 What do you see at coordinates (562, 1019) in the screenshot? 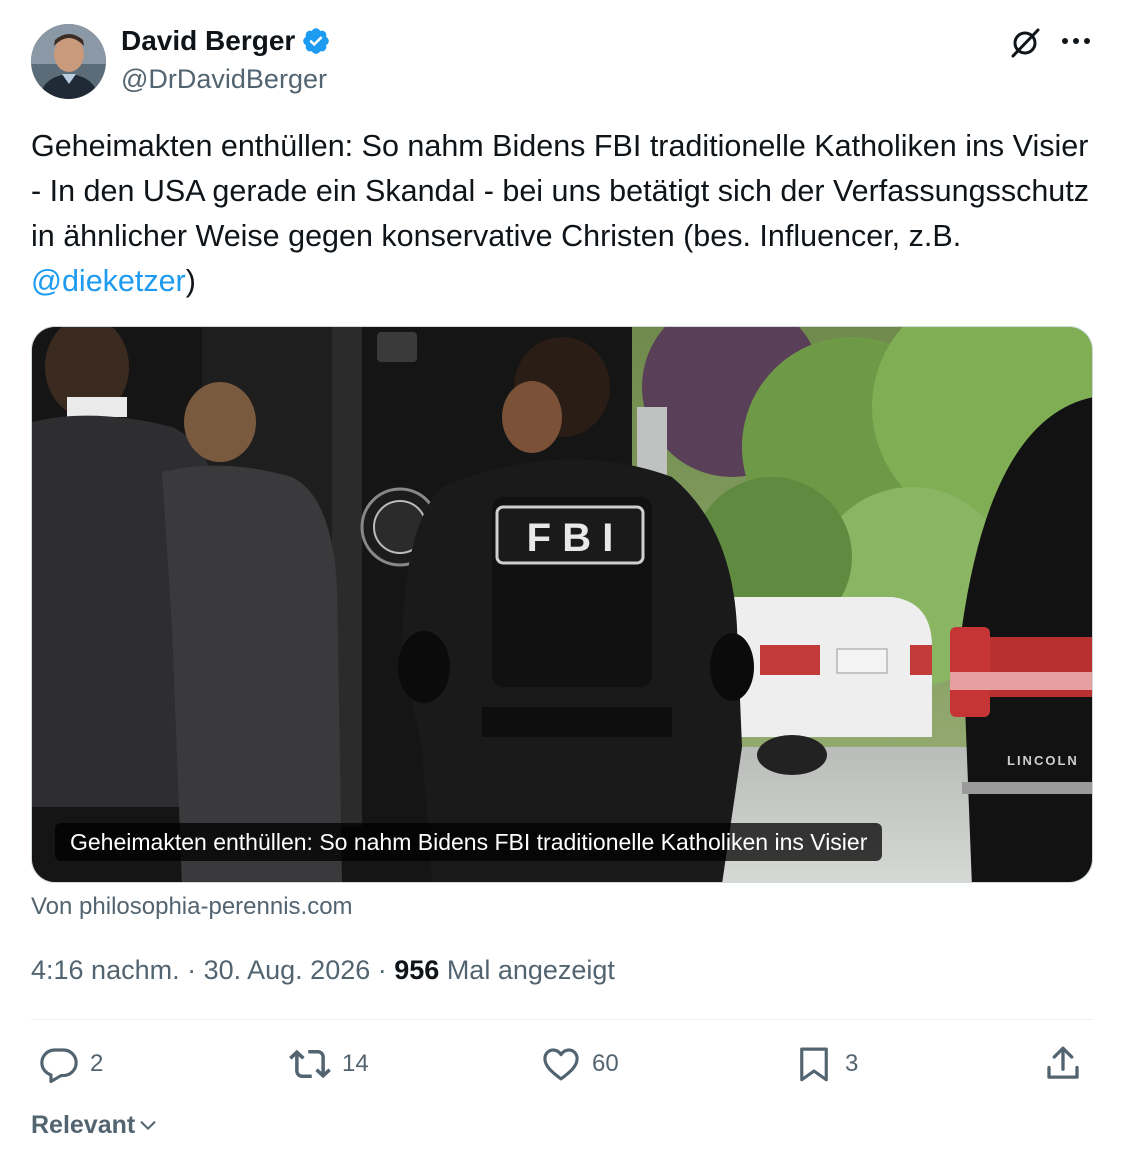
I see `divider` at bounding box center [562, 1019].